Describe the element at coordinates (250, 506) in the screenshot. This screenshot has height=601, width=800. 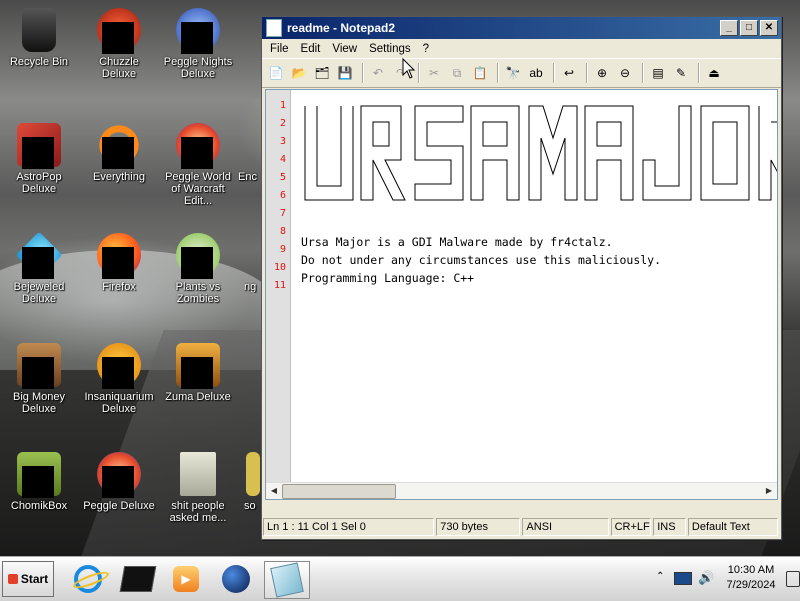
I see `desktop-icon-label: so` at that location.